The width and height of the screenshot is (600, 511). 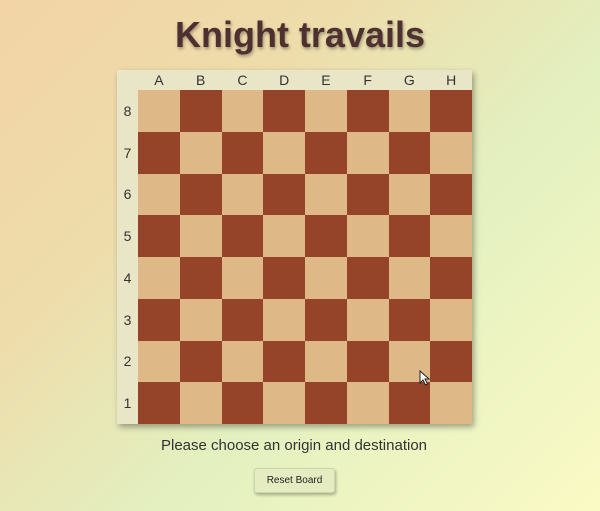 What do you see at coordinates (159, 236) in the screenshot?
I see `square-a5` at bounding box center [159, 236].